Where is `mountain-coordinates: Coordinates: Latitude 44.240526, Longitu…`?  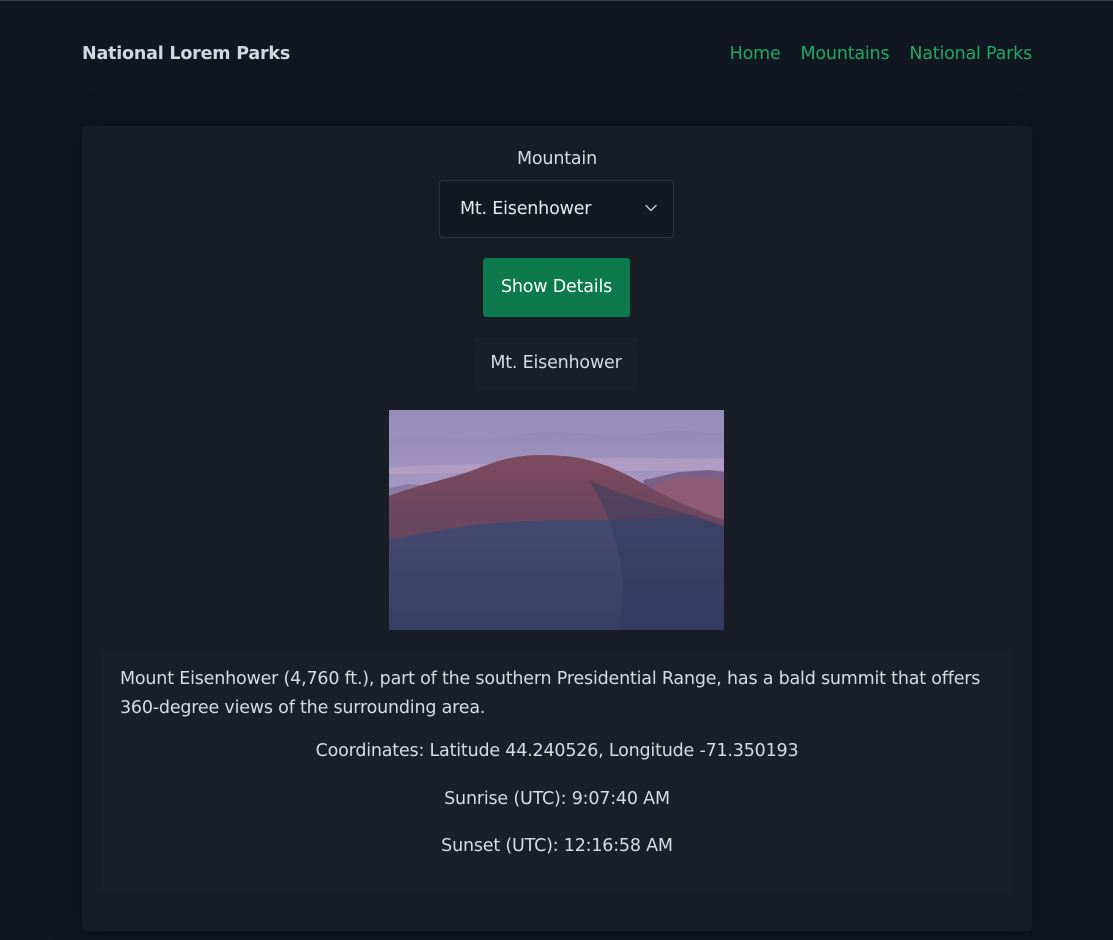 mountain-coordinates: Coordinates: Latitude 44.240526, Longitu… is located at coordinates (557, 751).